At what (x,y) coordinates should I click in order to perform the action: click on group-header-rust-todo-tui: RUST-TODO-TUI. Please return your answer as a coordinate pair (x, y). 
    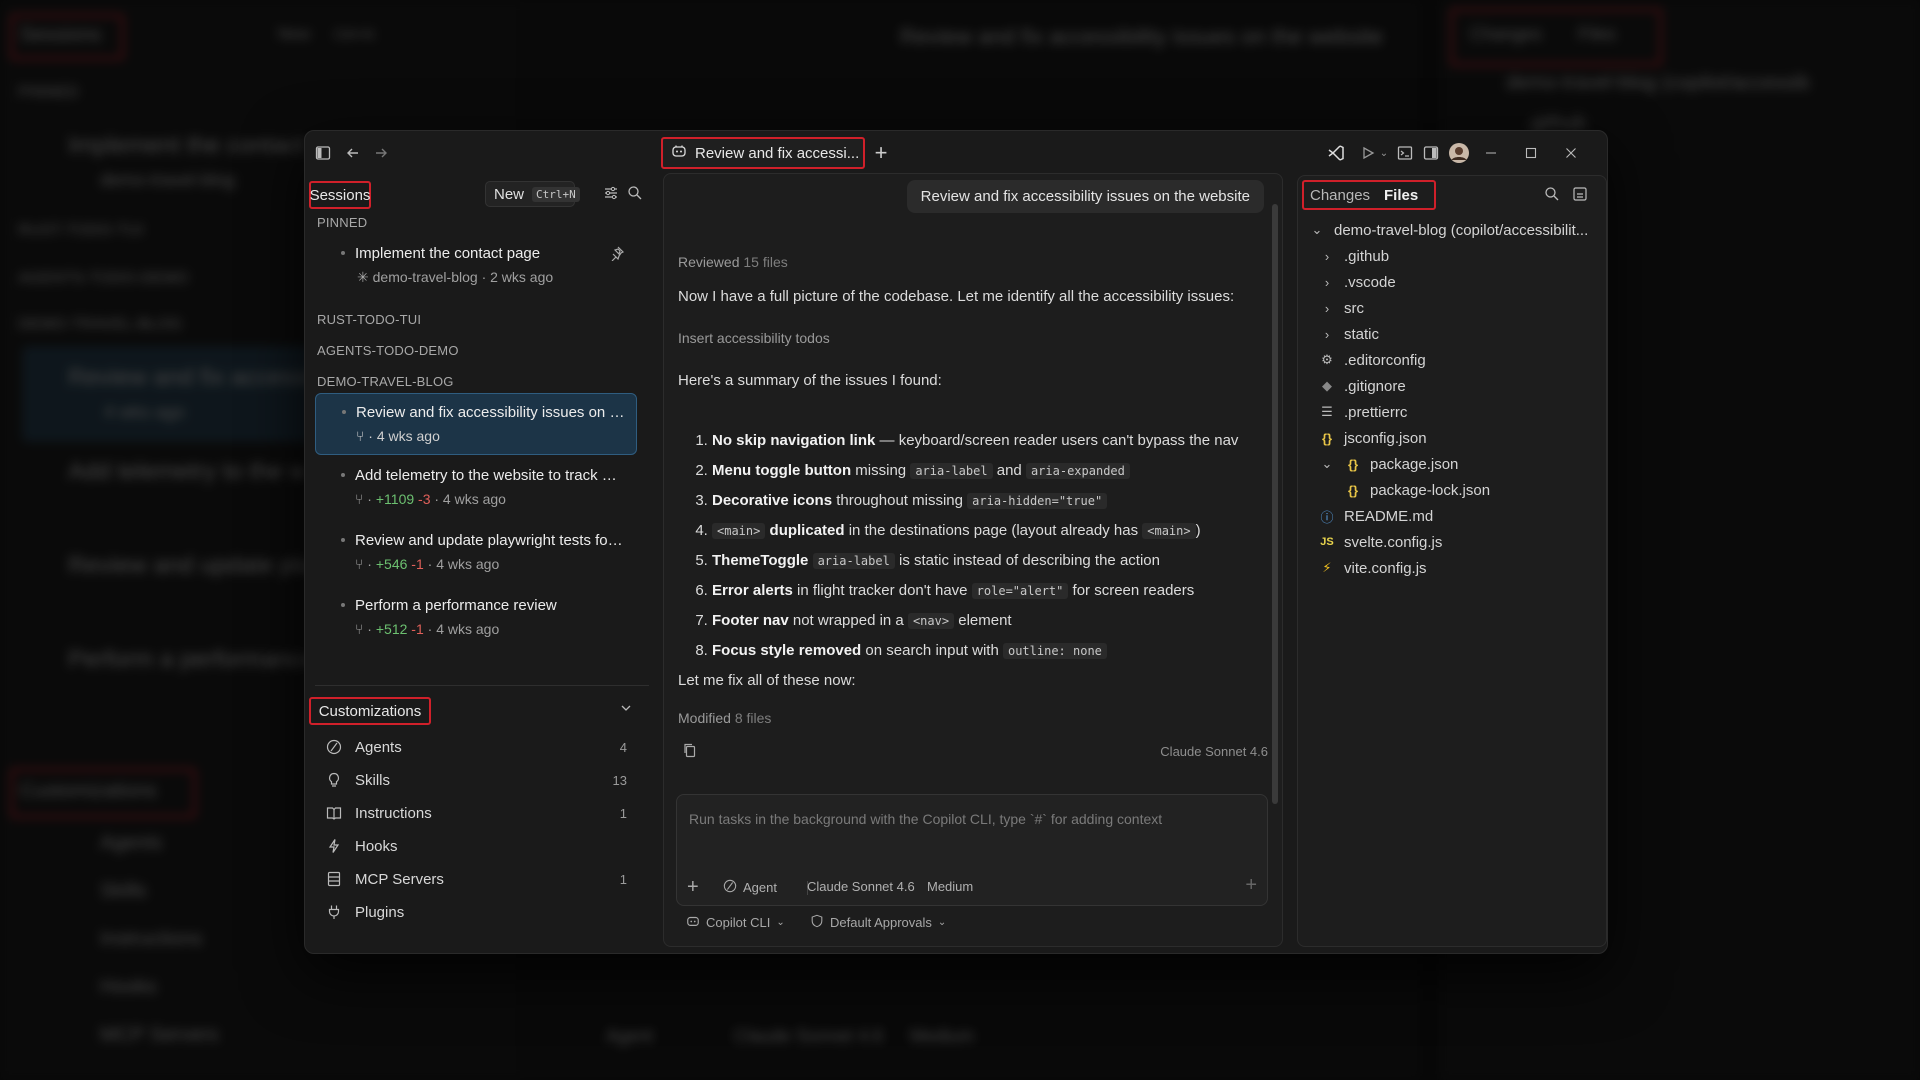
    Looking at the image, I should click on (369, 319).